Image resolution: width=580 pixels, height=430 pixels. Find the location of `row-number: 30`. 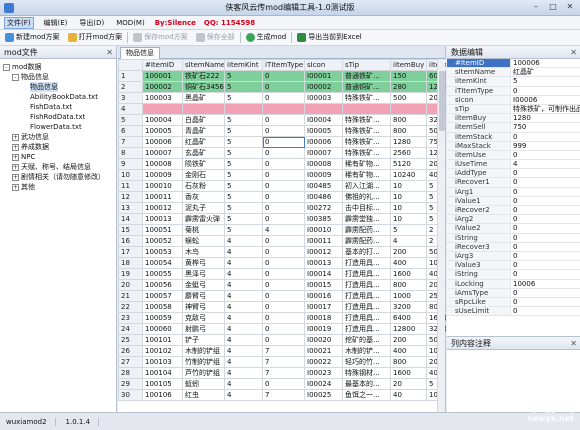

row-number: 30 is located at coordinates (130, 395).